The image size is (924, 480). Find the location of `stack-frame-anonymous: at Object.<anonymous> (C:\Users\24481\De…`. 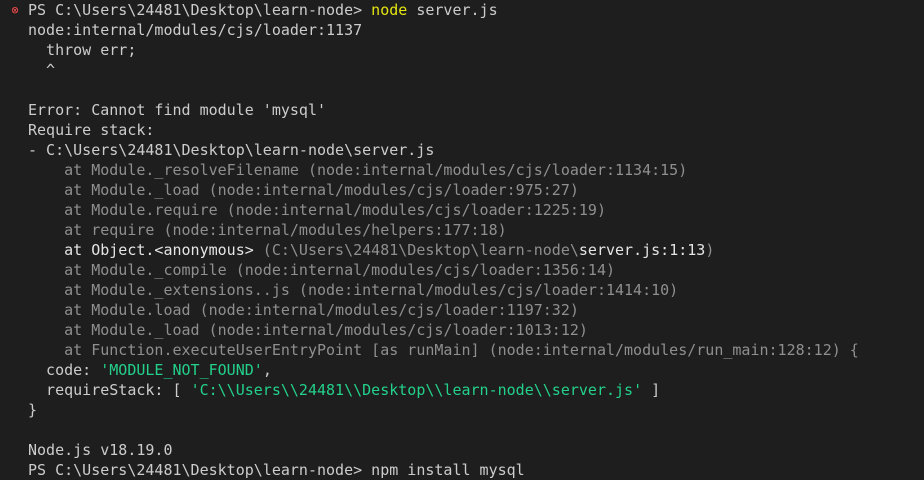

stack-frame-anonymous: at Object.<anonymous> (C:\Users\24481\De… is located at coordinates (371, 250).